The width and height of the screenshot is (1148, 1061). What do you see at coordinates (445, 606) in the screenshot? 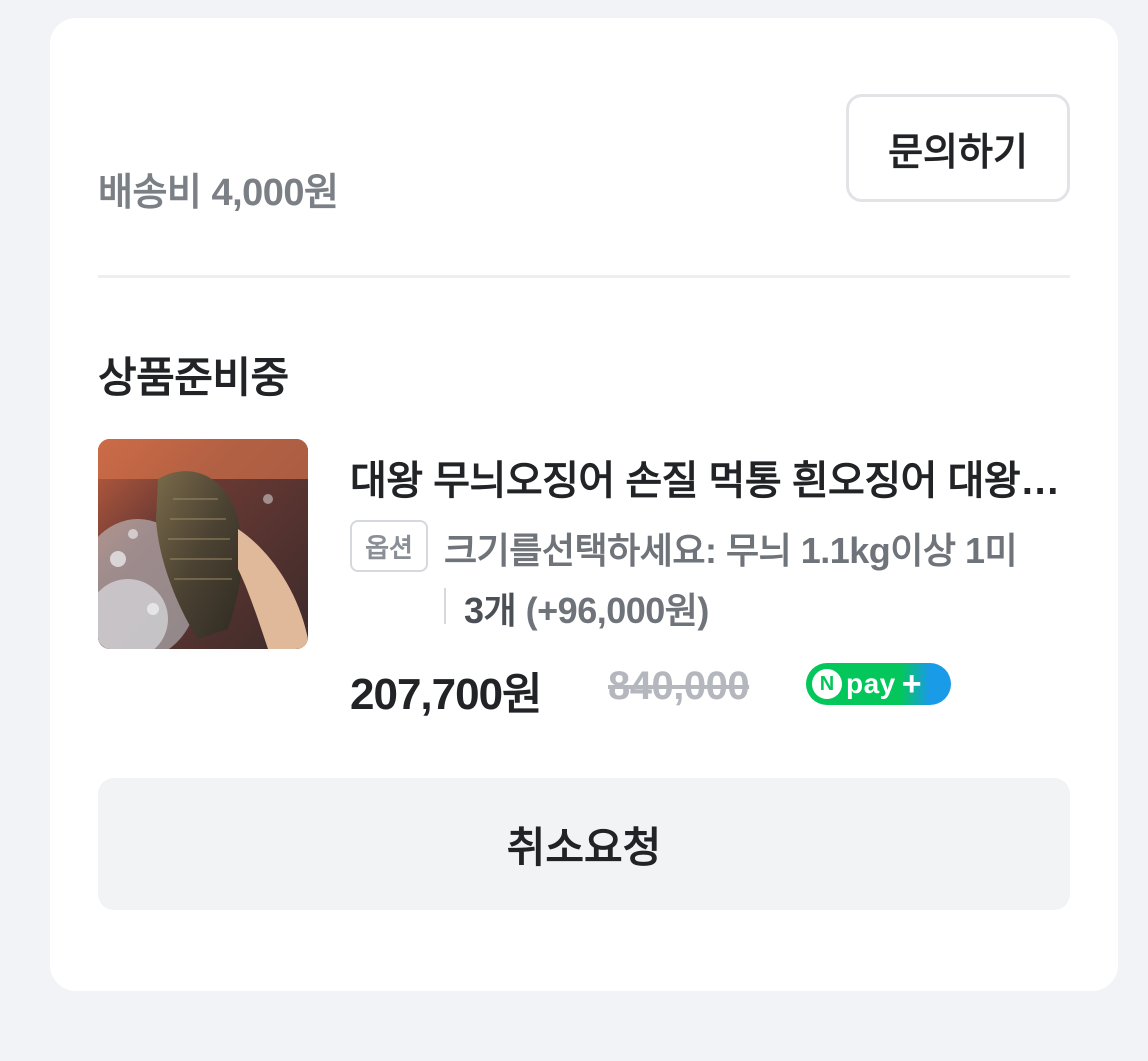
I see `option-separator` at bounding box center [445, 606].